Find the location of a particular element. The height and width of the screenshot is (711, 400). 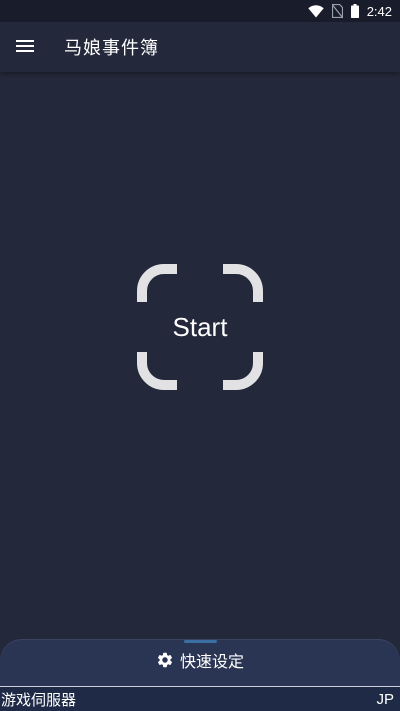

server-value: JP is located at coordinates (388, 699).